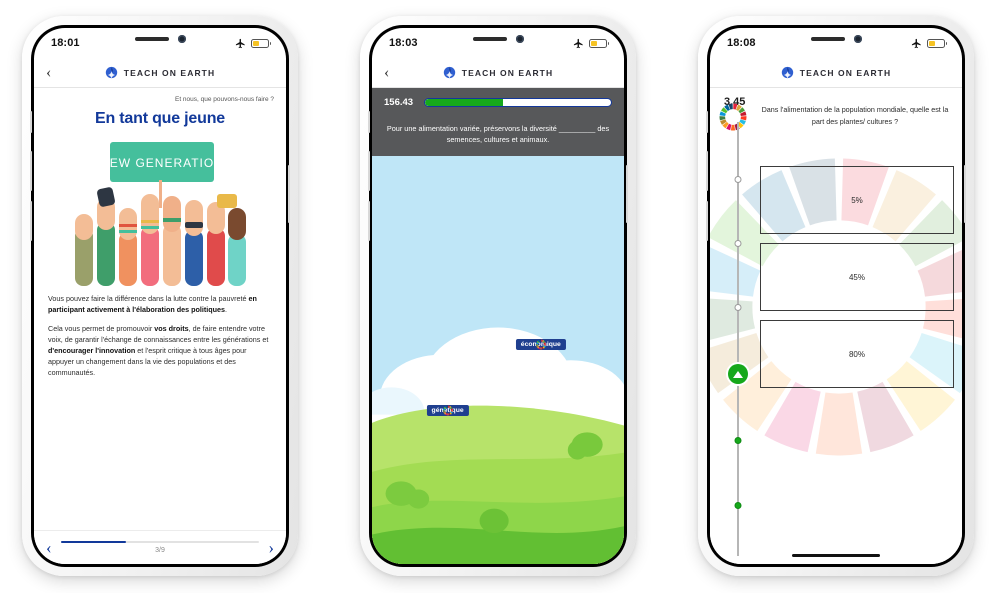  Describe the element at coordinates (271, 547) in the screenshot. I see `next-page-button: ›` at that location.